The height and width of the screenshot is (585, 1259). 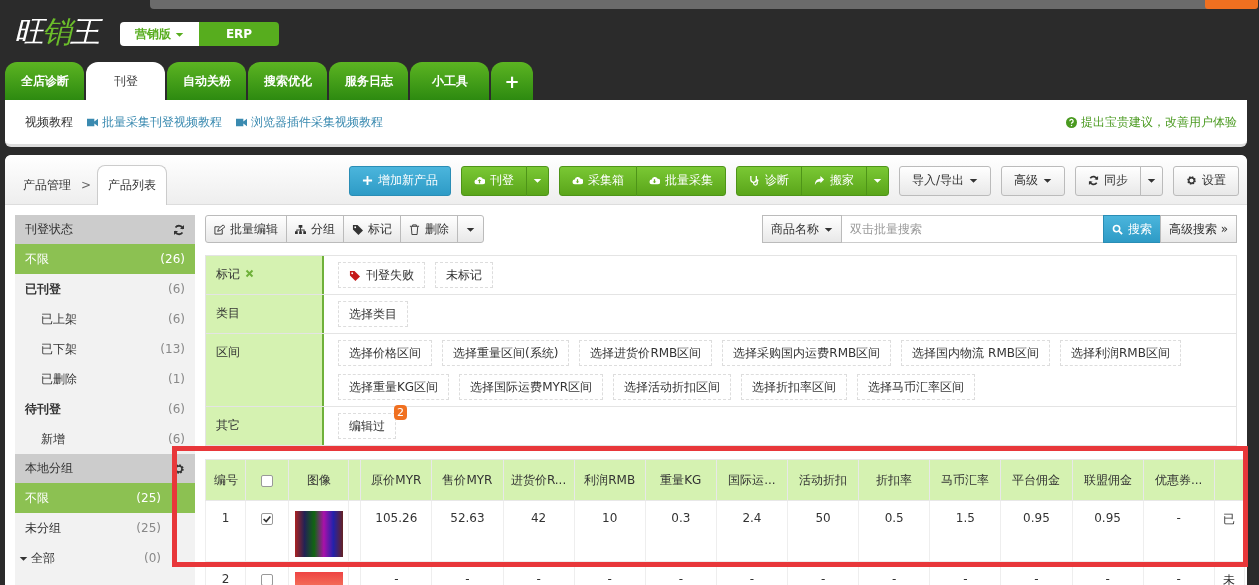 What do you see at coordinates (228, 352) in the screenshot?
I see `filter-label: 区间` at bounding box center [228, 352].